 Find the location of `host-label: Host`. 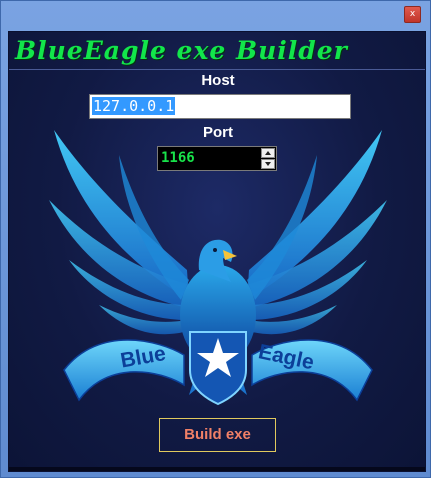

host-label: Host is located at coordinates (218, 80).